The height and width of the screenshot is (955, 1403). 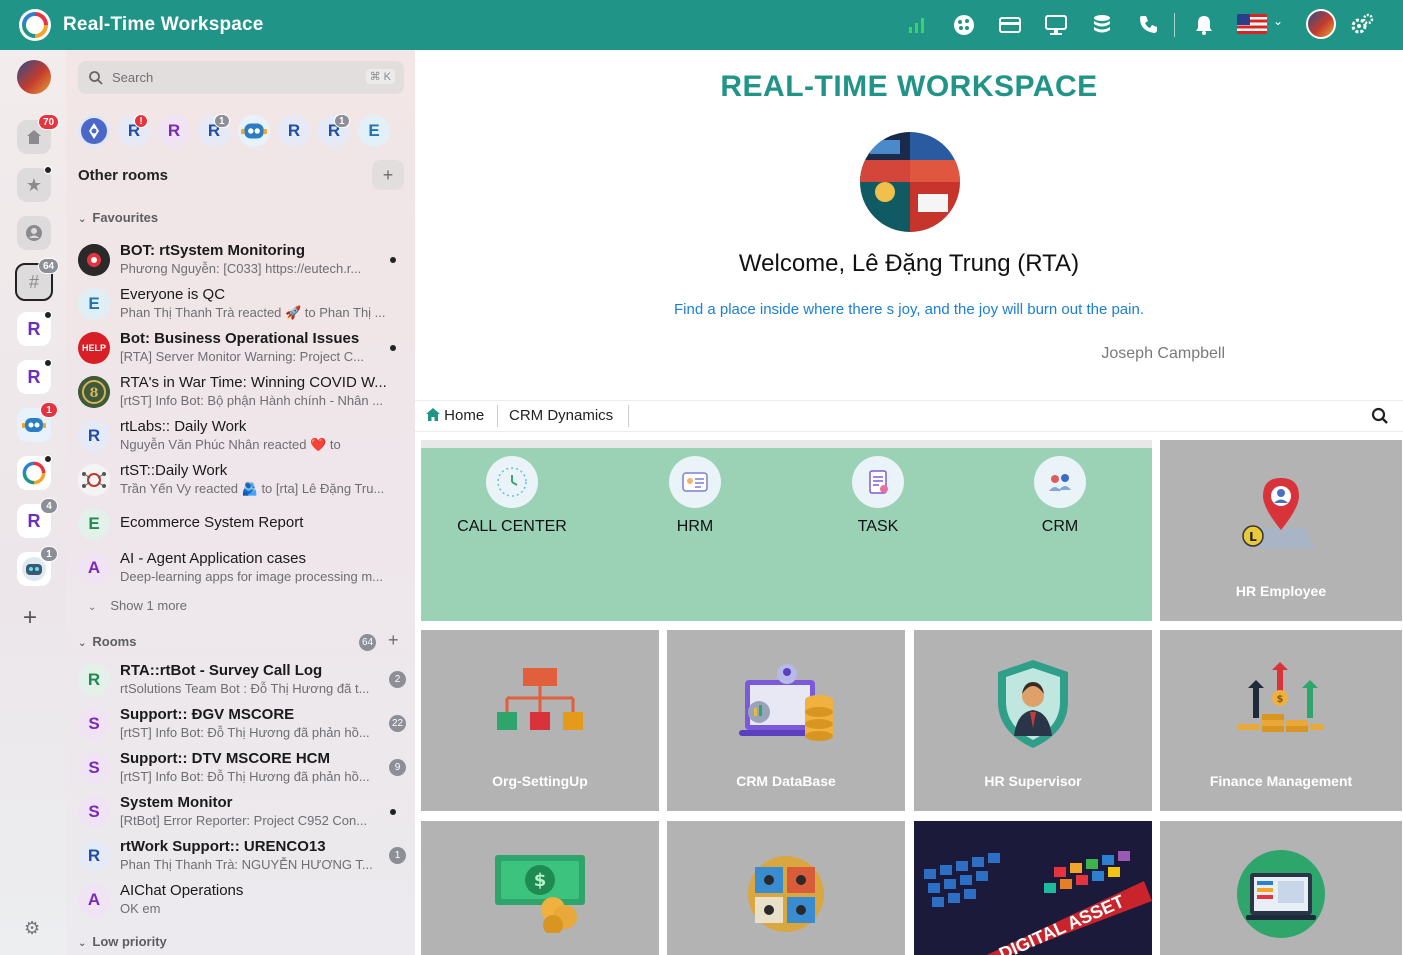 What do you see at coordinates (30, 618) in the screenshot?
I see `add-space-button: +` at bounding box center [30, 618].